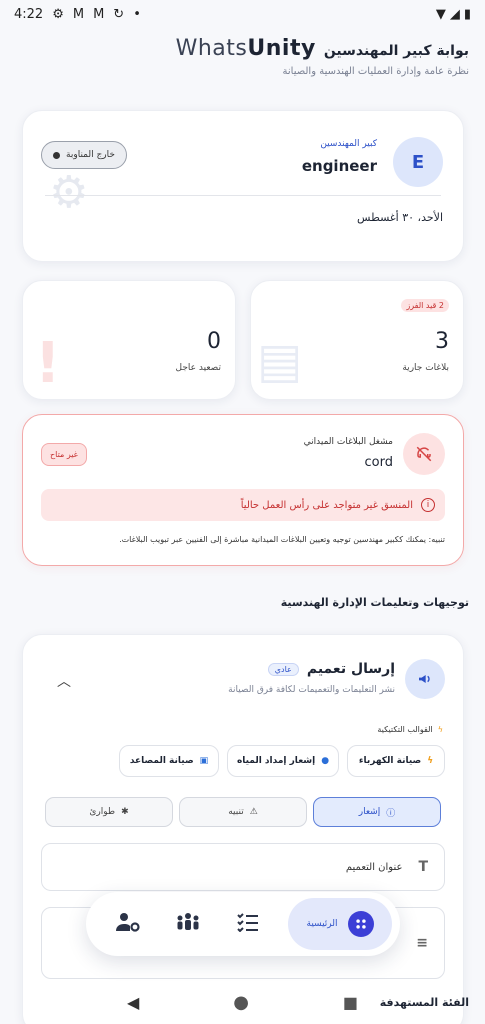 The image size is (485, 1024). Describe the element at coordinates (428, 505) in the screenshot. I see `info-icon: i` at that location.